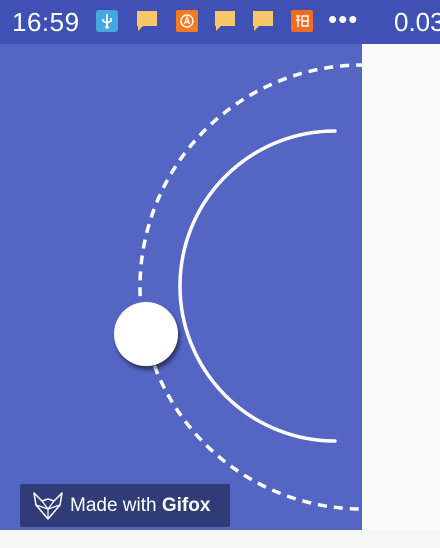 This screenshot has width=440, height=548. What do you see at coordinates (220, 539) in the screenshot?
I see `bottom-margin-area` at bounding box center [220, 539].